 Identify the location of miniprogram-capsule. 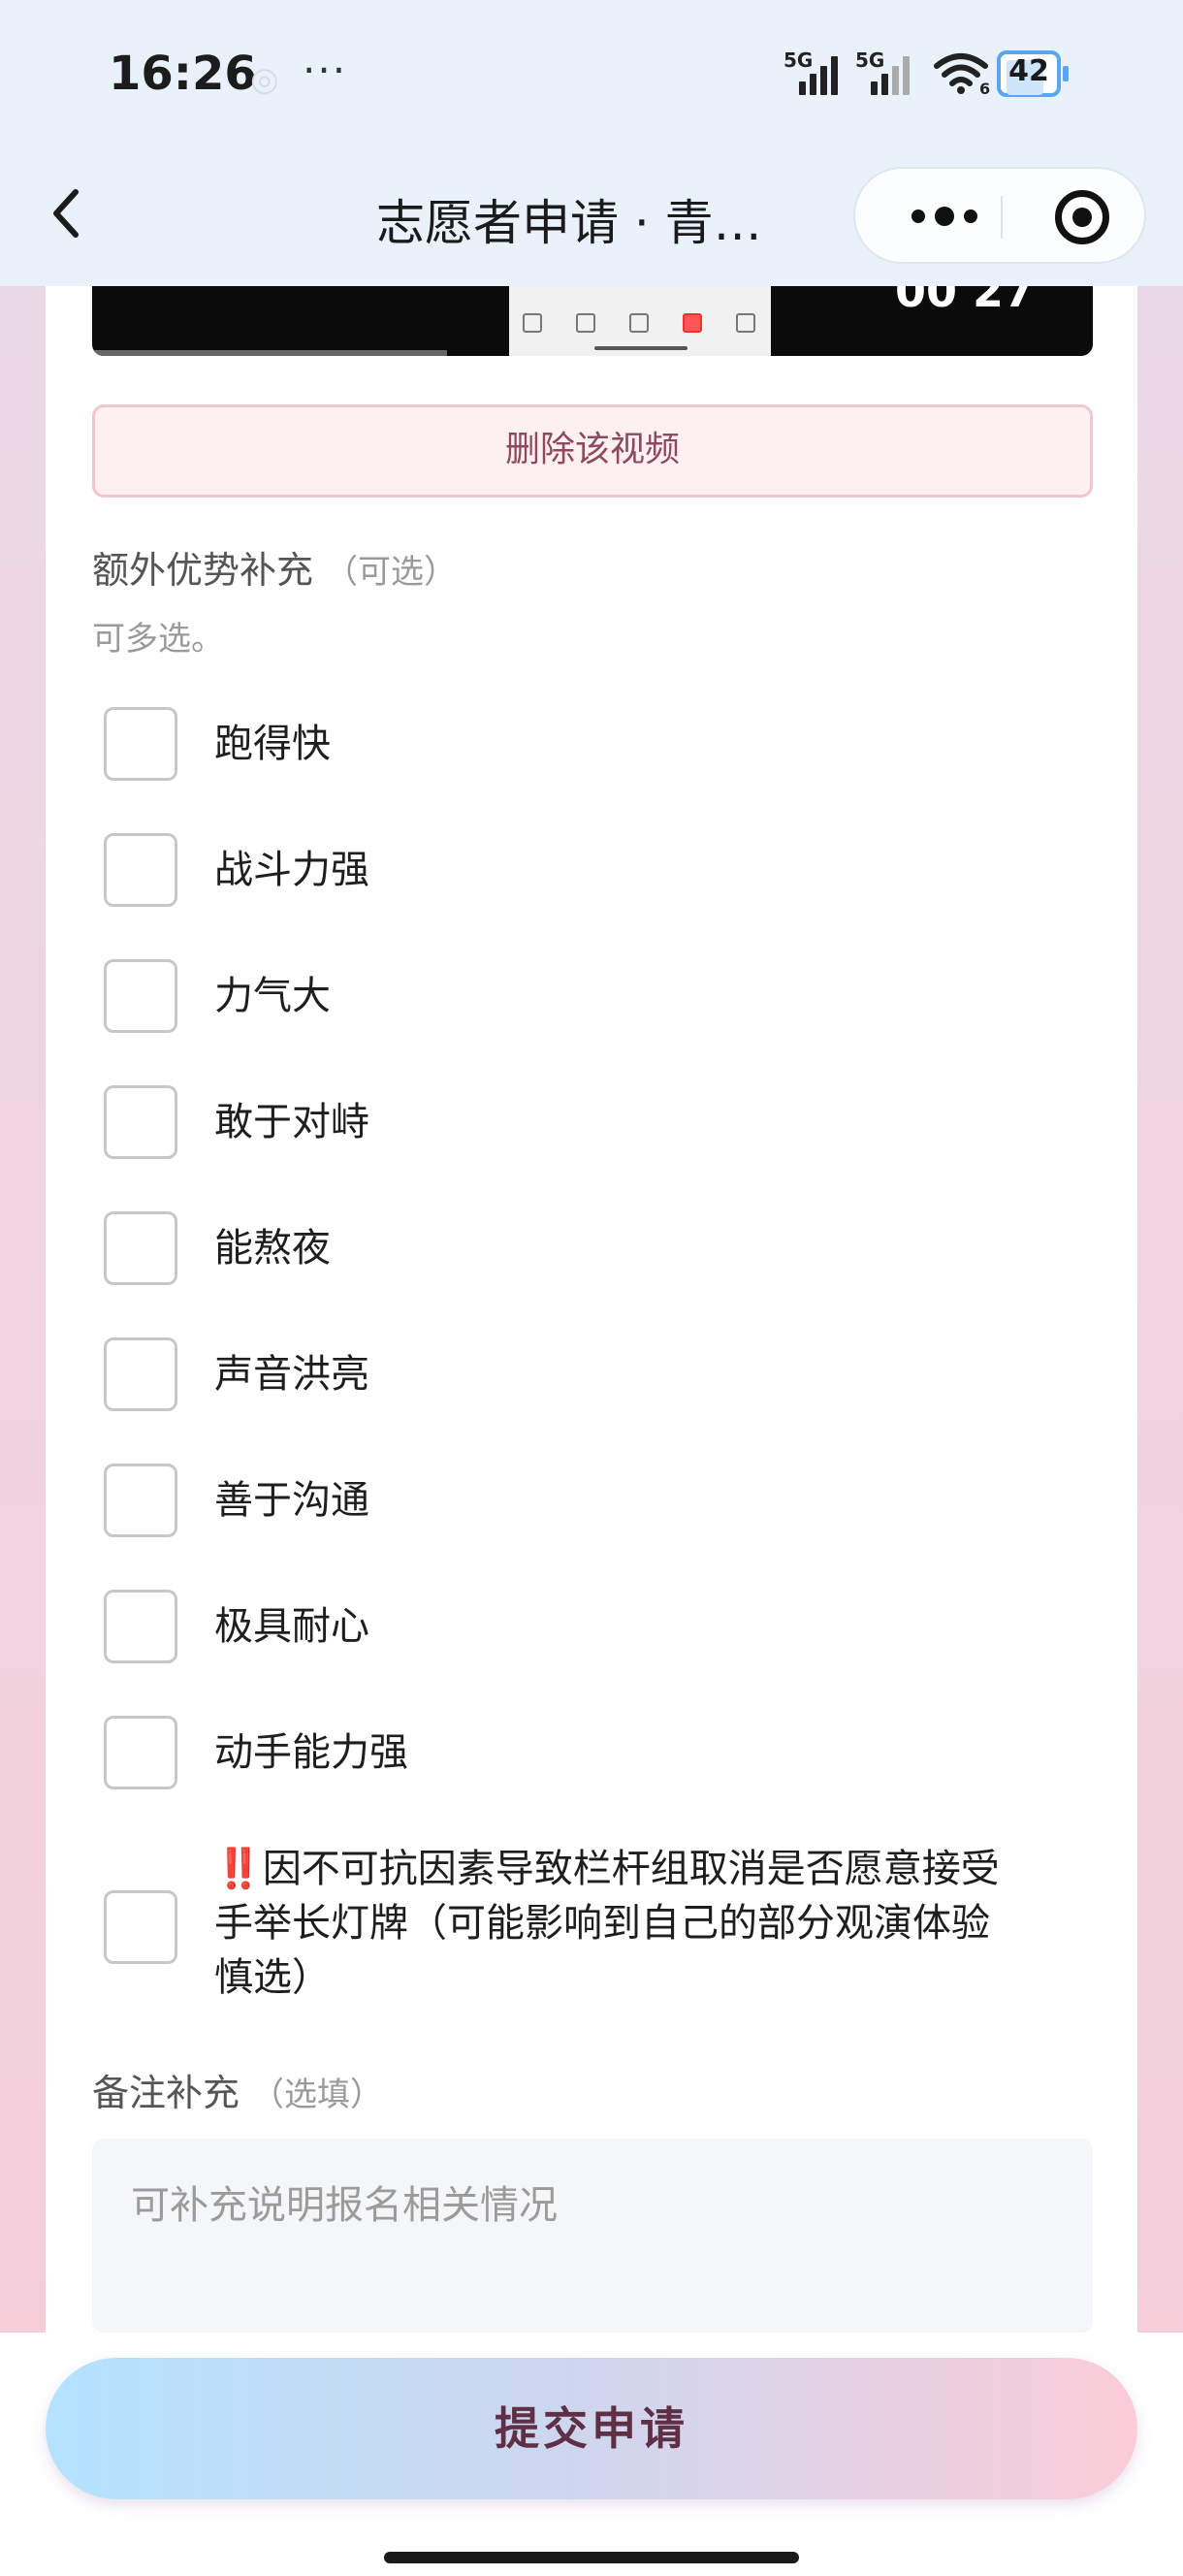
(999, 215).